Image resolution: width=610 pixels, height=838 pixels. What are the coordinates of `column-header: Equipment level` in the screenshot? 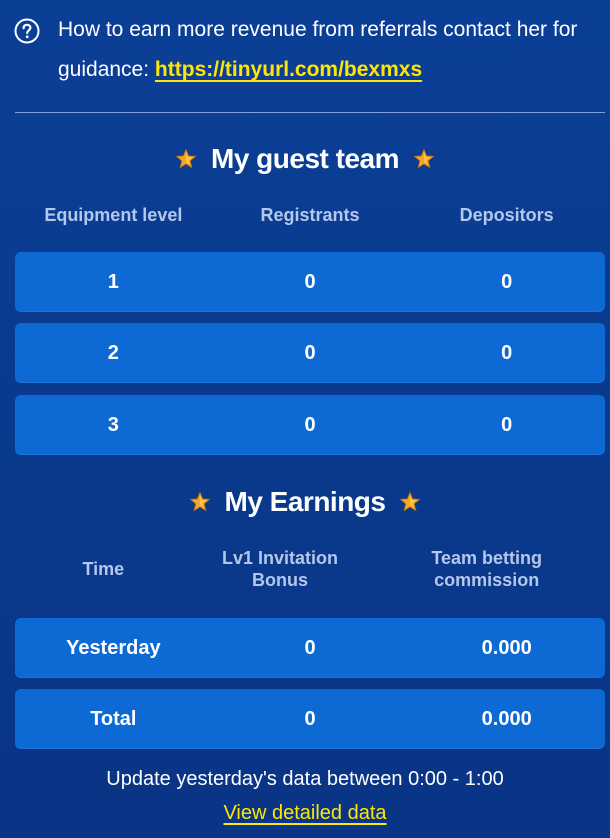 It's located at (113, 215).